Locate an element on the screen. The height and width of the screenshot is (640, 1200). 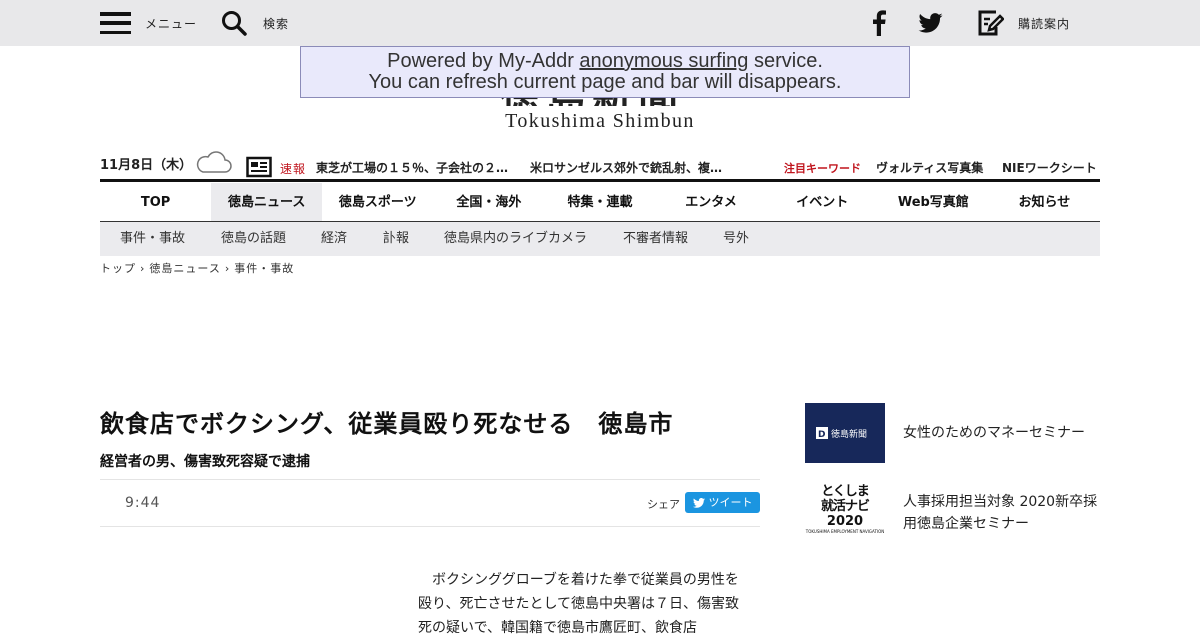
twitter-bird-icon is located at coordinates (698, 502).